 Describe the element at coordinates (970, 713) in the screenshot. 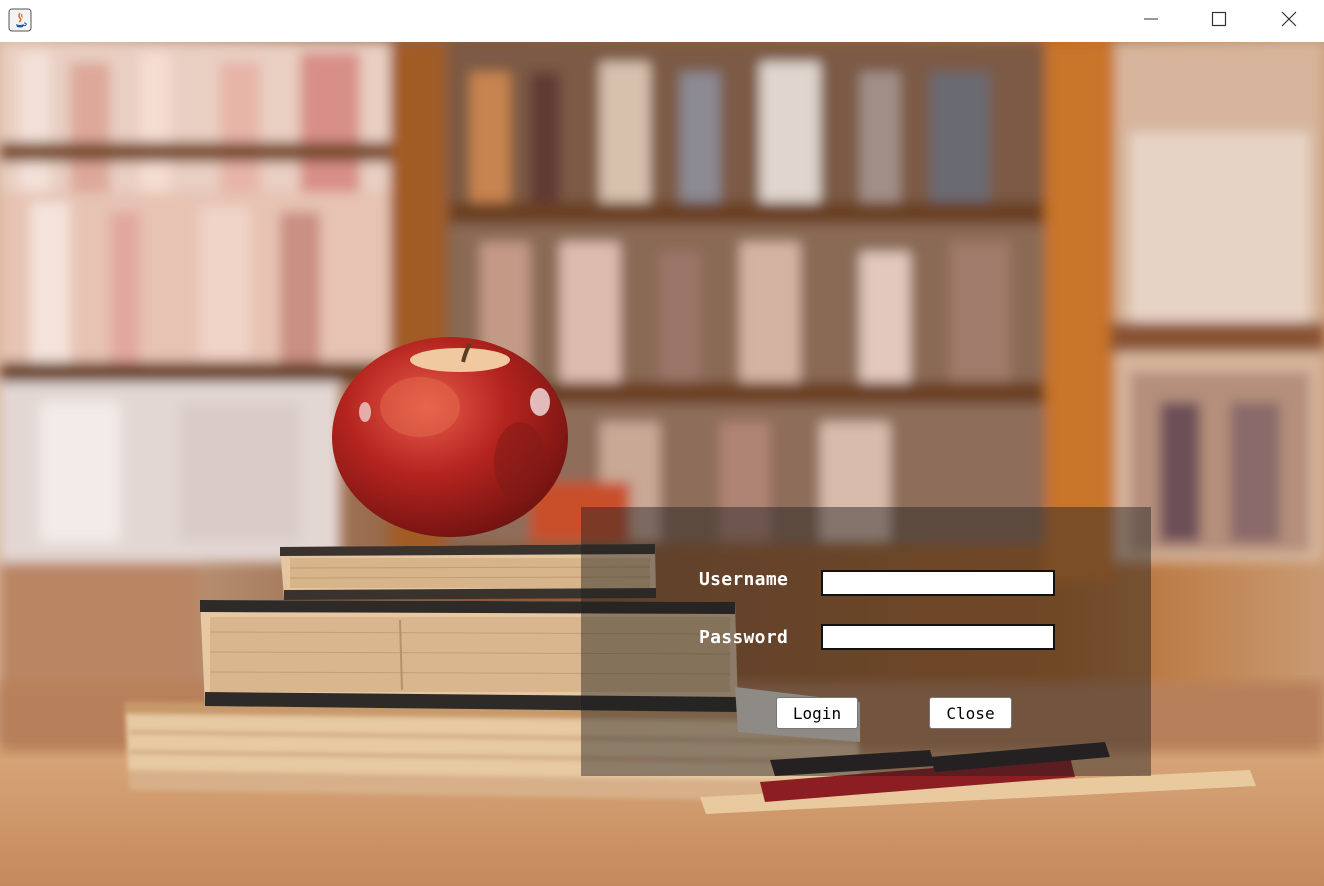

I see `close-button: Close` at that location.